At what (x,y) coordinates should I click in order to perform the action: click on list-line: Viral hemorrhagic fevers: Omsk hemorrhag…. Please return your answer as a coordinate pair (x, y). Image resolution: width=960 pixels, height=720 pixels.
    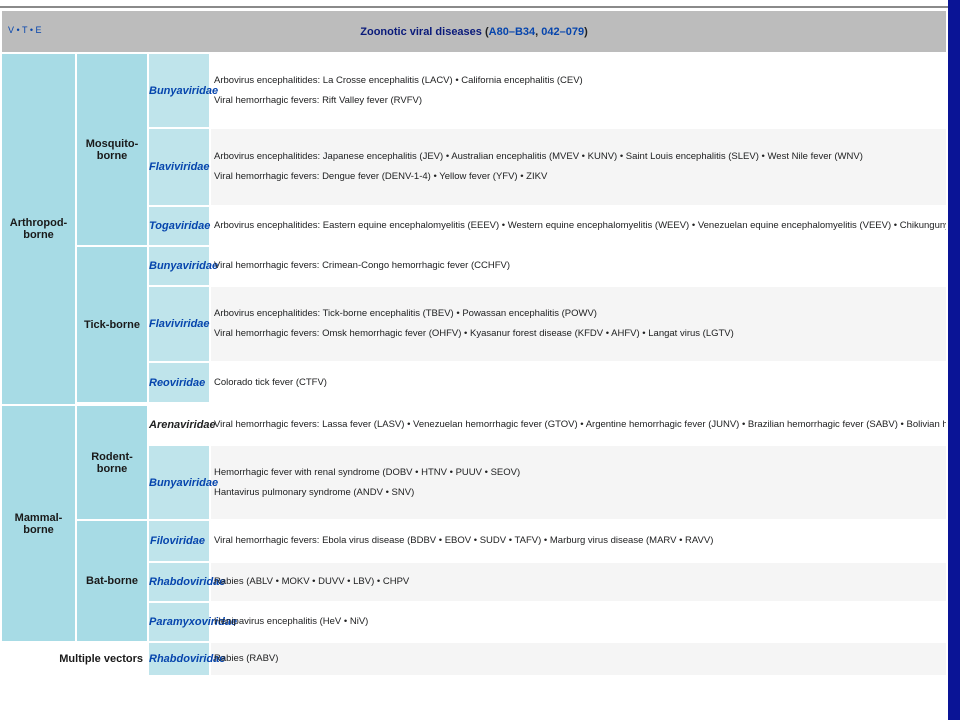
    Looking at the image, I should click on (580, 334).